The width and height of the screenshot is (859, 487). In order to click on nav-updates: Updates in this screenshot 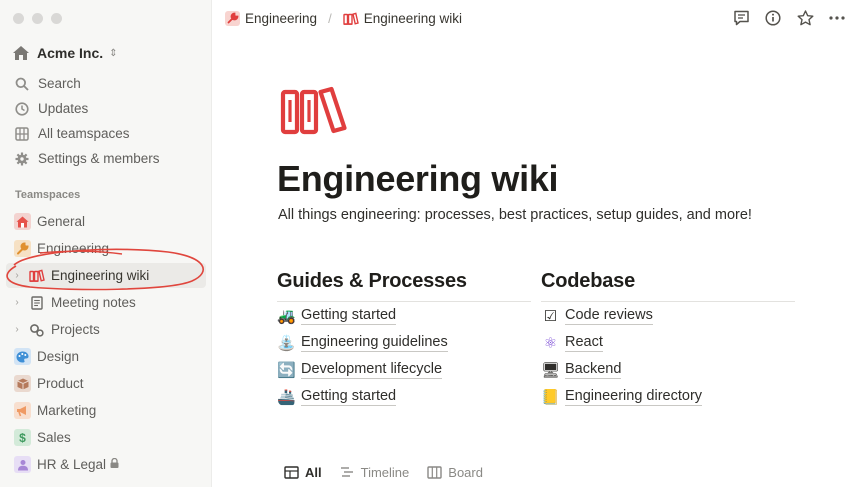, I will do `click(106, 108)`.